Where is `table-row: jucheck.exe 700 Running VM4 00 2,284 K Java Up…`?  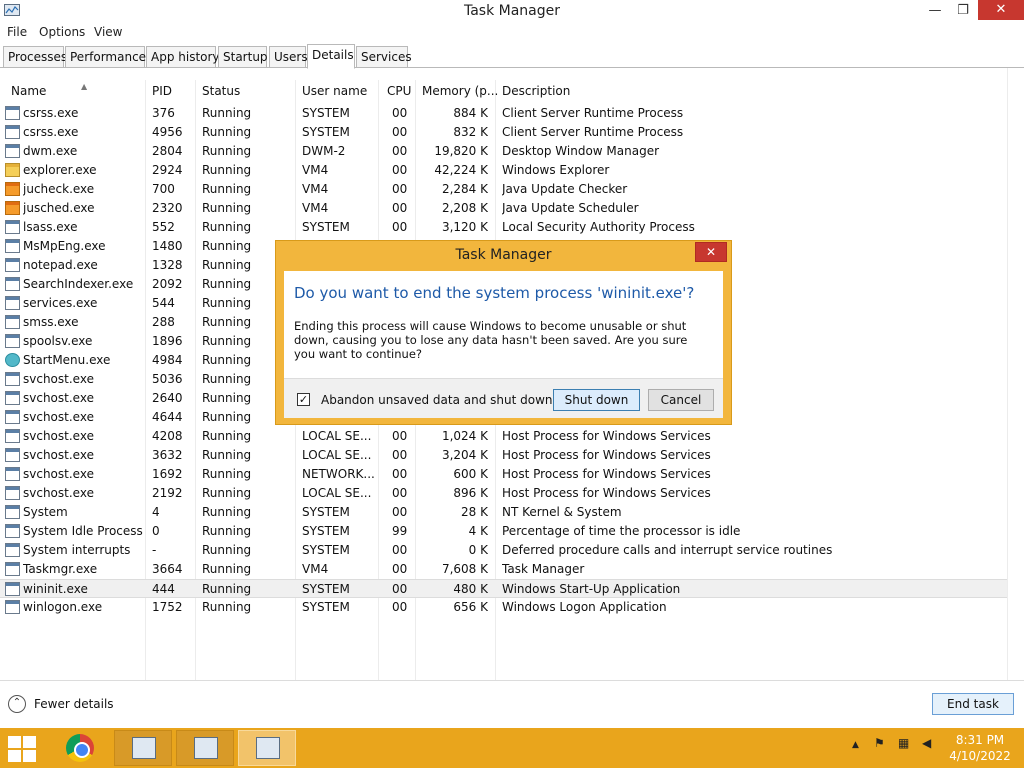 table-row: jucheck.exe 700 Running VM4 00 2,284 K Java Up… is located at coordinates (503, 189).